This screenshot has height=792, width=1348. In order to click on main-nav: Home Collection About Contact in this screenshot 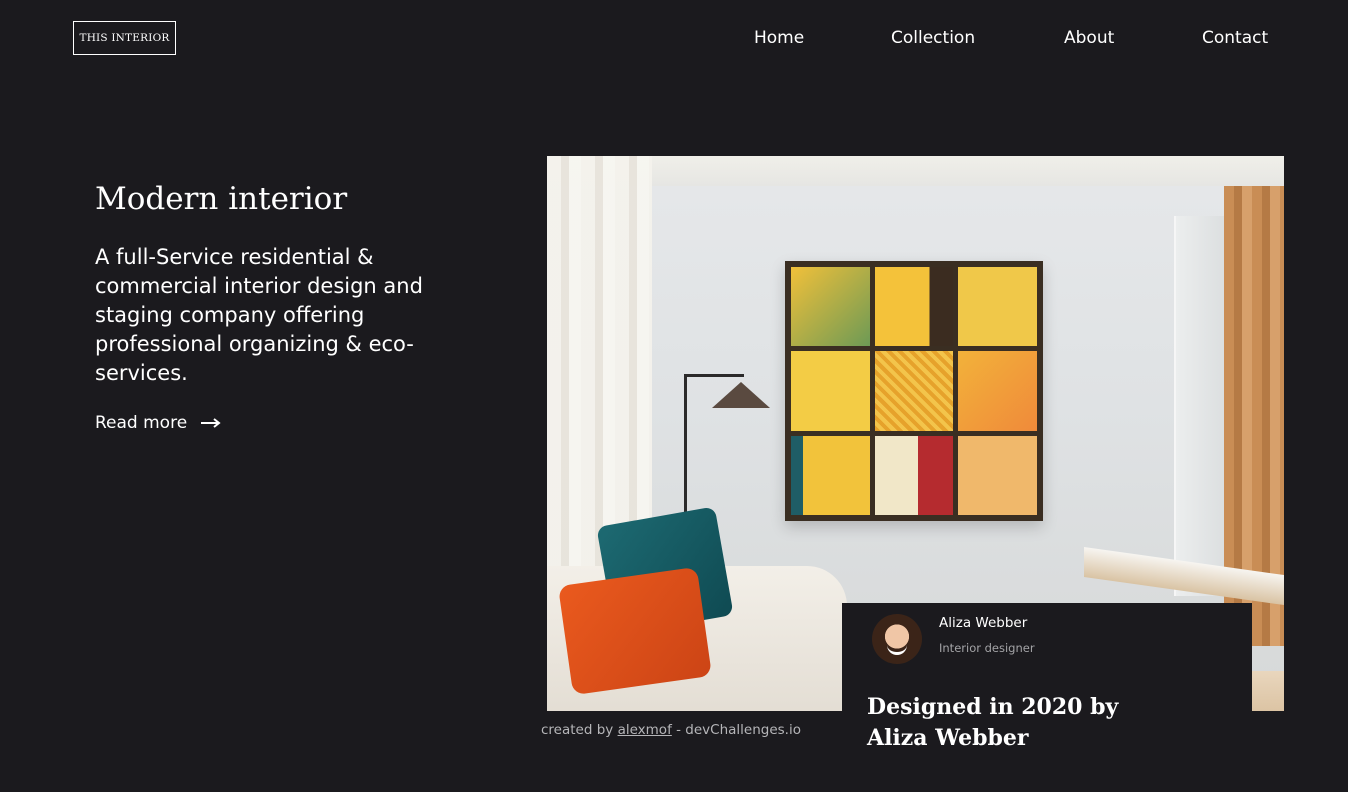, I will do `click(674, 38)`.